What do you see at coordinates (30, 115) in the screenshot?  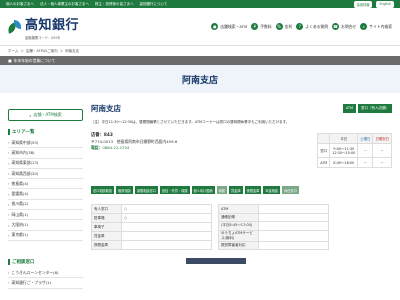 I see `search-icon: ⌕` at bounding box center [30, 115].